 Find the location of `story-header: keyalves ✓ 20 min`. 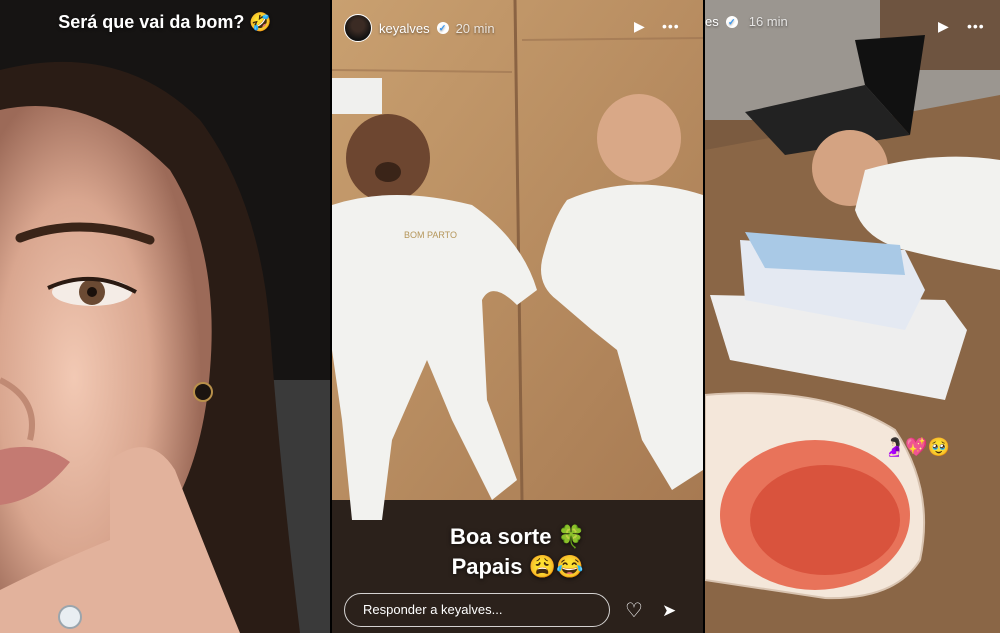

story-header: keyalves ✓ 20 min is located at coordinates (419, 28).